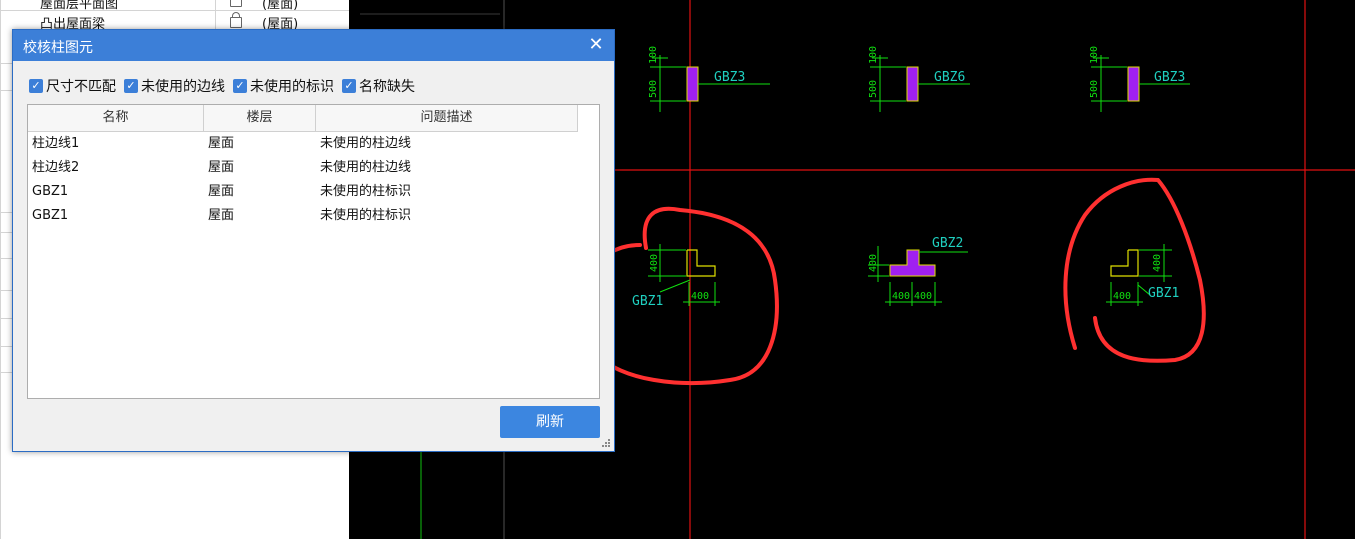 This screenshot has width=1355, height=539. I want to click on dialog-title-bar: 校核柱图元 ✕, so click(313, 45).